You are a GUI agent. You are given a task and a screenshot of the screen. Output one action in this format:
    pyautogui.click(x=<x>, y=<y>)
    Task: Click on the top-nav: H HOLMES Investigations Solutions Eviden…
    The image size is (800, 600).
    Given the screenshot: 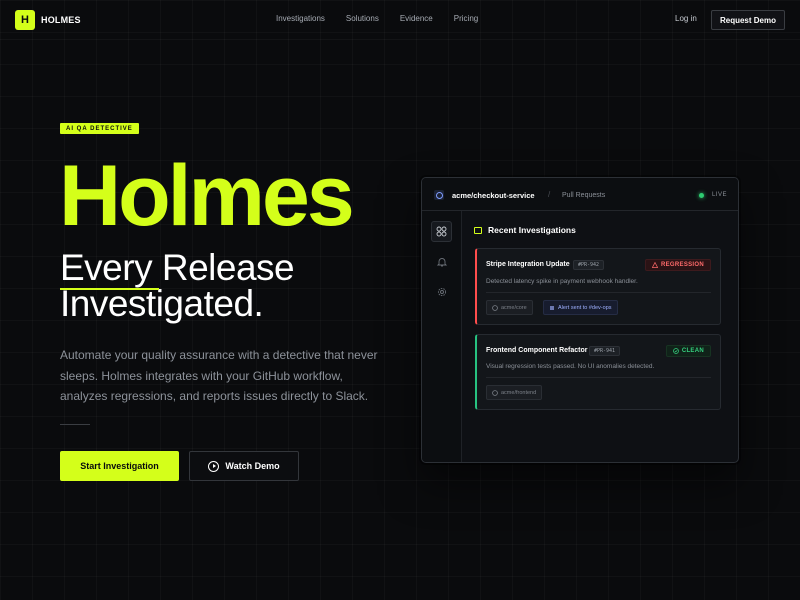 What is the action you would take?
    pyautogui.click(x=400, y=20)
    